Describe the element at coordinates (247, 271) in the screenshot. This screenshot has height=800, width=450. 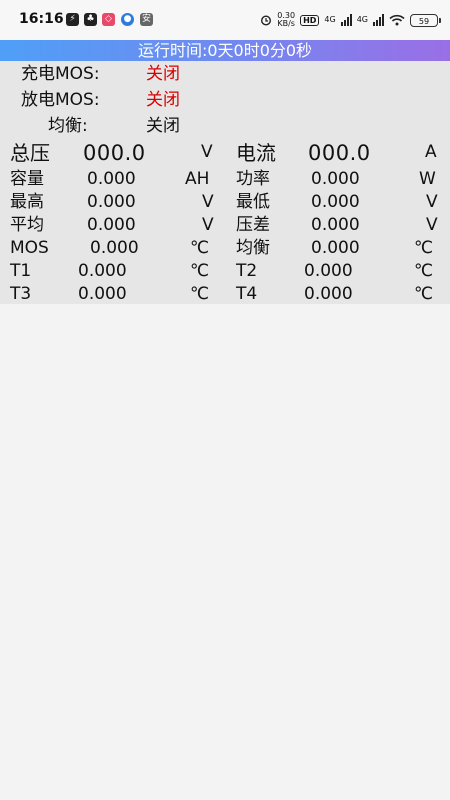
I see `t2-label: T2` at that location.